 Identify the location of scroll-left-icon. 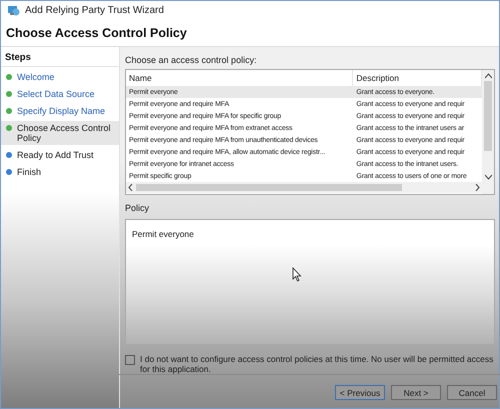
(130, 187).